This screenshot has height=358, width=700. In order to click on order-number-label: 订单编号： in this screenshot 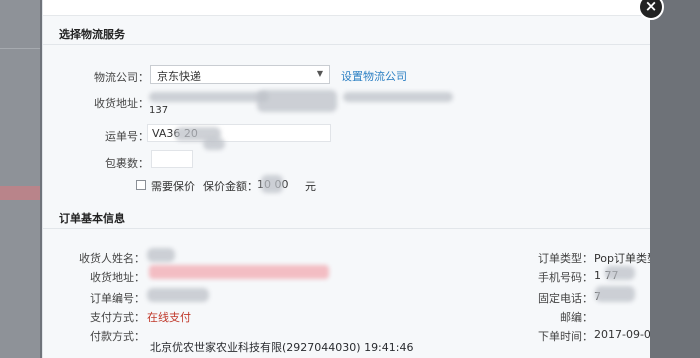, I will do `click(117, 298)`.